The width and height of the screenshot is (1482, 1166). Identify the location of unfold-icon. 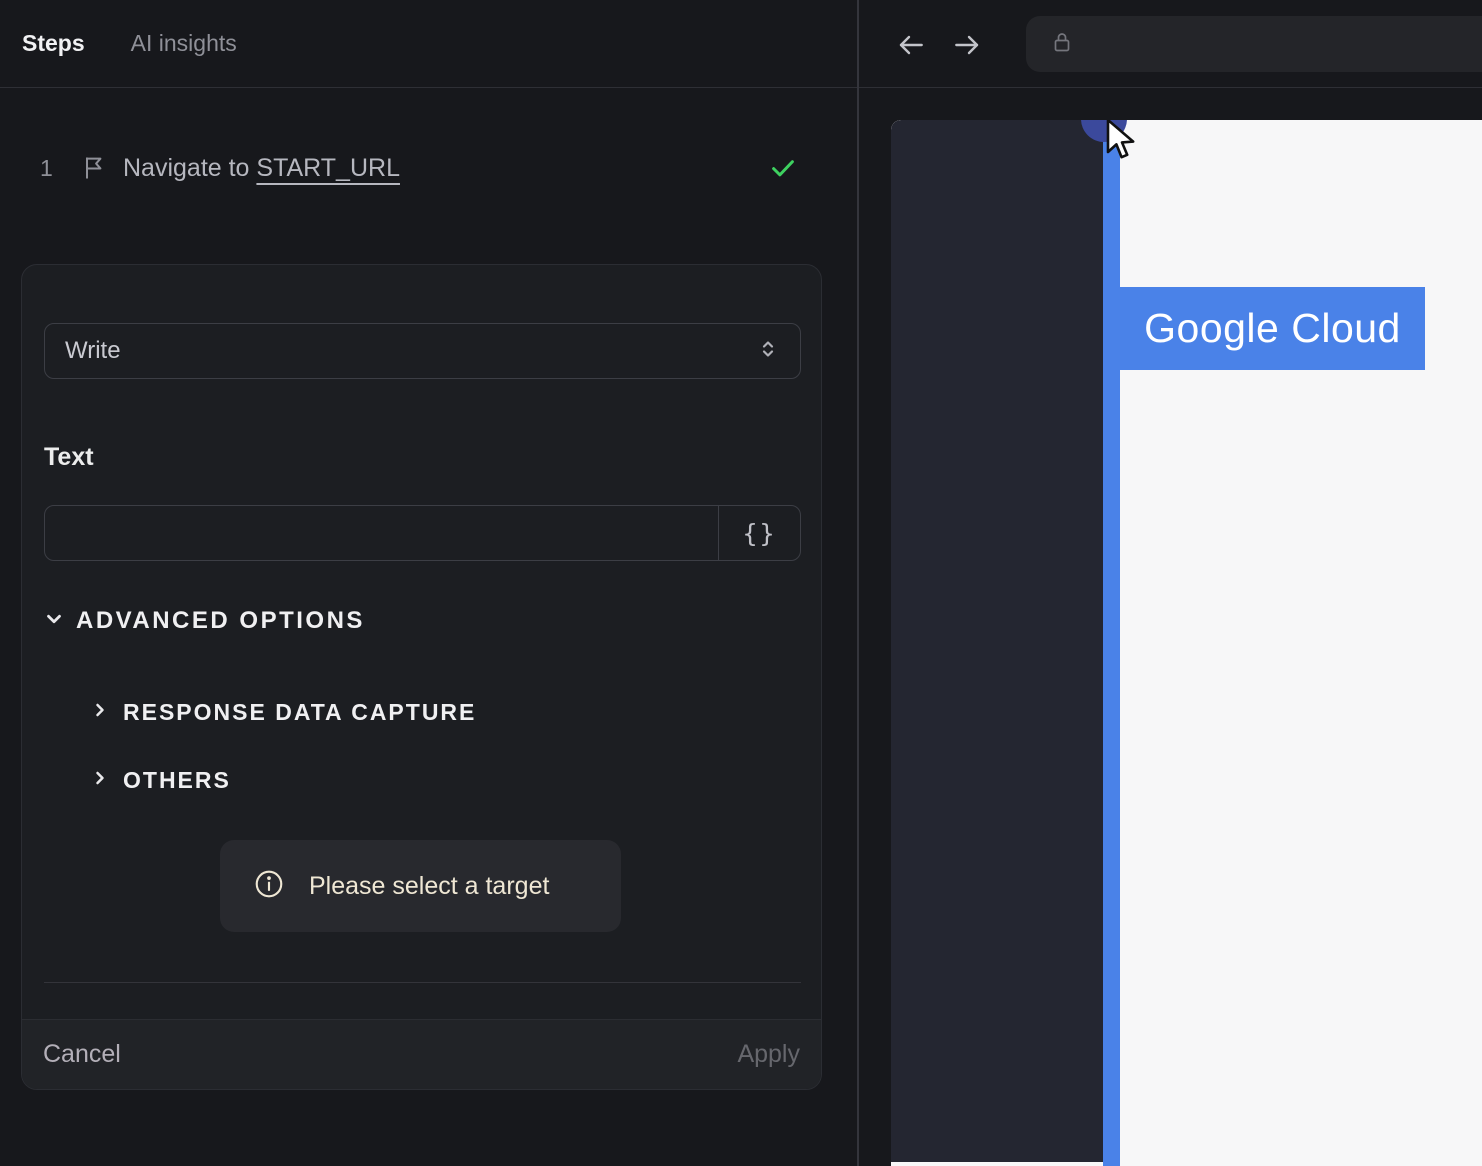
(768, 351).